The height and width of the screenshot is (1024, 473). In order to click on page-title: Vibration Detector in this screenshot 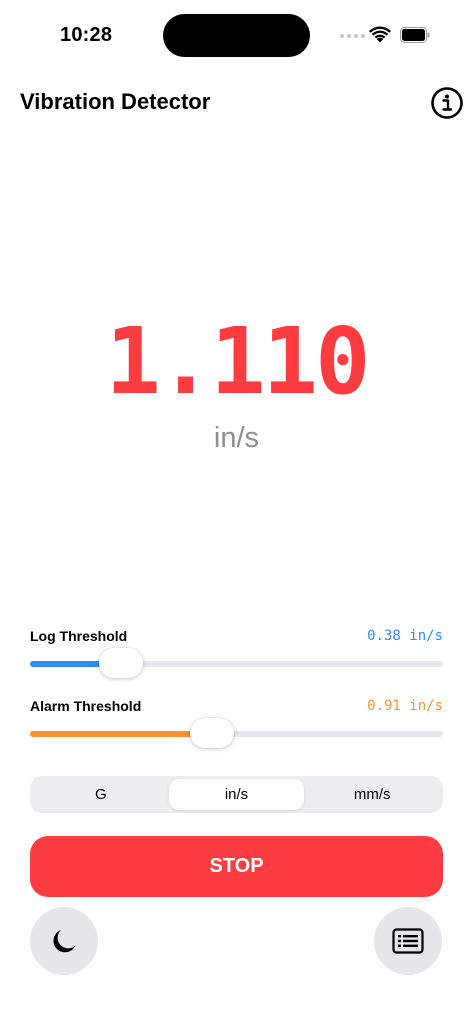, I will do `click(115, 101)`.